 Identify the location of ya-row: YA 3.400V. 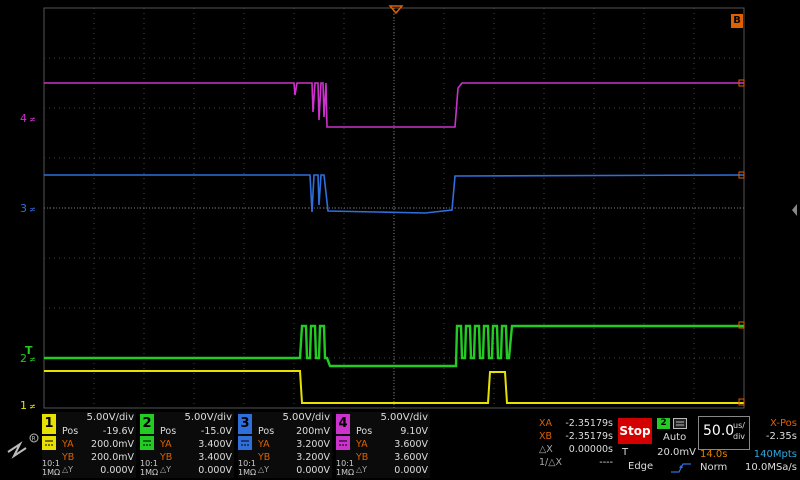
(196, 444).